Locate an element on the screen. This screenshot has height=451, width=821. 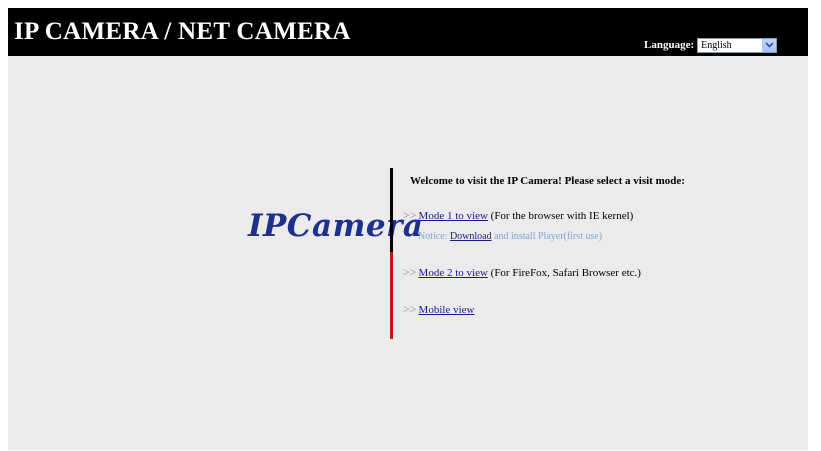
mode1-link: Mode 1 to view is located at coordinates (453, 216).